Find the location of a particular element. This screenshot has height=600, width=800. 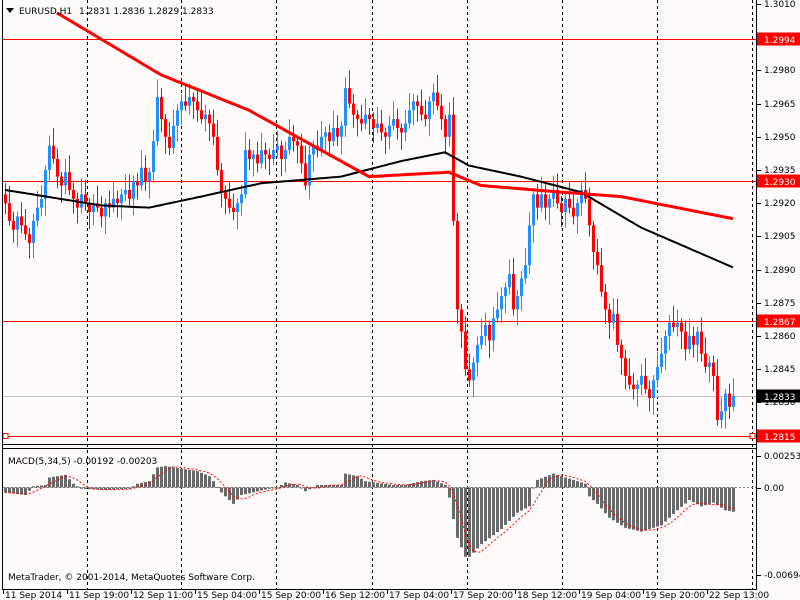

price-level-label: 1.2930 is located at coordinates (780, 183).